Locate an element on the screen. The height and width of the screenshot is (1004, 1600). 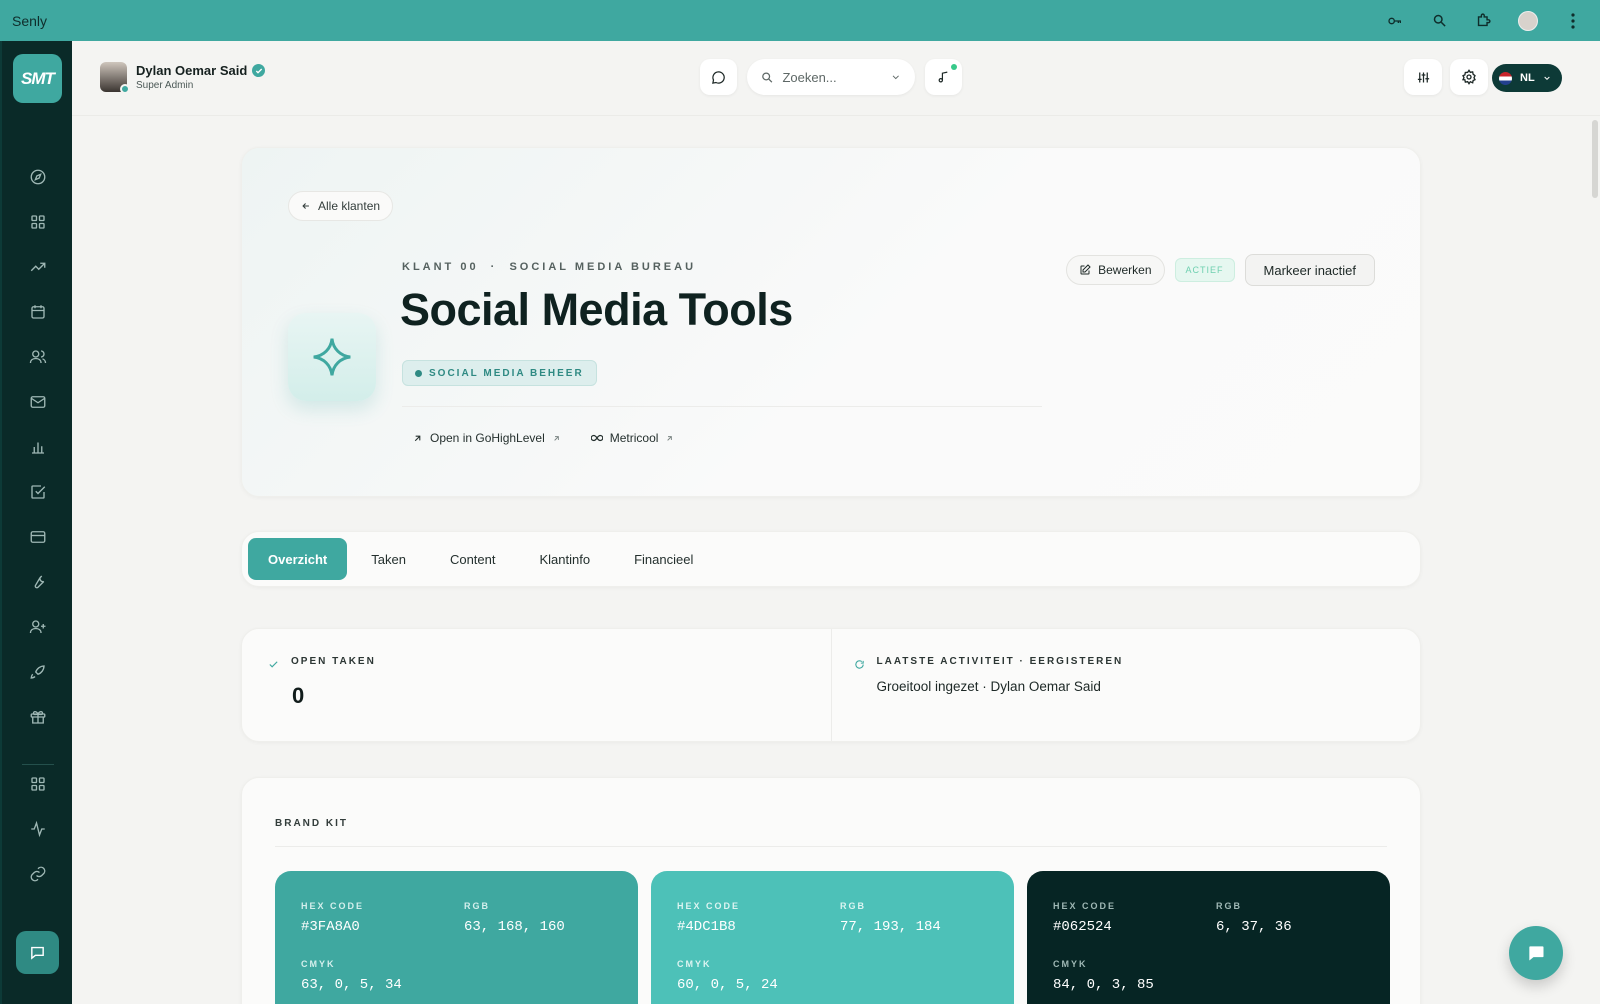
tab-taken: Taken is located at coordinates (388, 559).